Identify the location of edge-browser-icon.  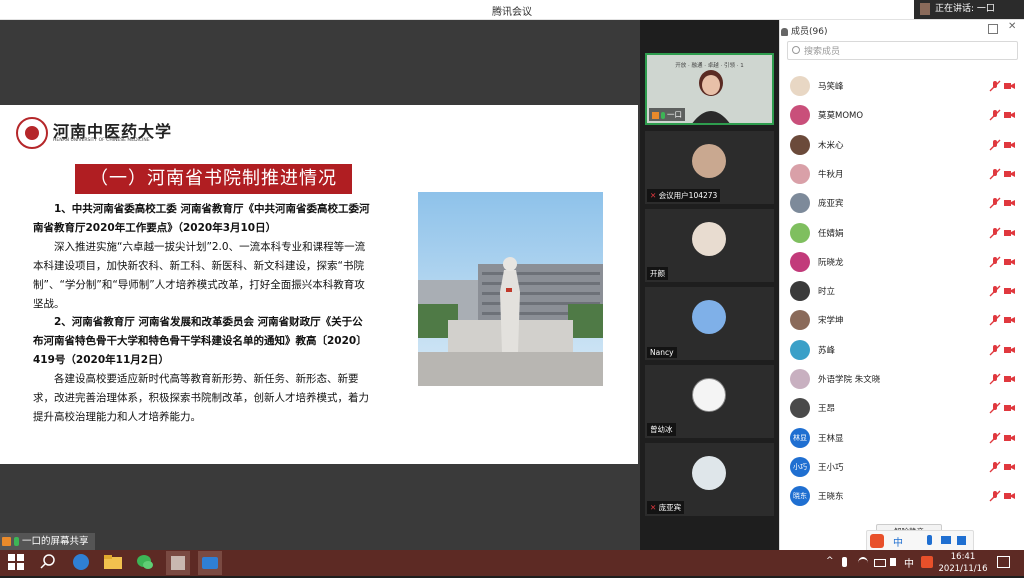
(82, 563).